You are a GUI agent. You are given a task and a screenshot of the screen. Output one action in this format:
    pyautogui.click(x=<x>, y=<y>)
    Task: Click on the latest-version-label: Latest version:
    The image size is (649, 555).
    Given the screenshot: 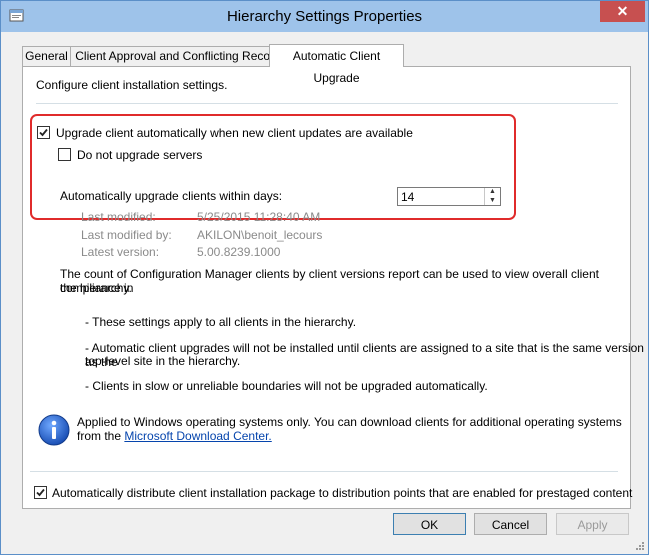 What is the action you would take?
    pyautogui.click(x=120, y=252)
    